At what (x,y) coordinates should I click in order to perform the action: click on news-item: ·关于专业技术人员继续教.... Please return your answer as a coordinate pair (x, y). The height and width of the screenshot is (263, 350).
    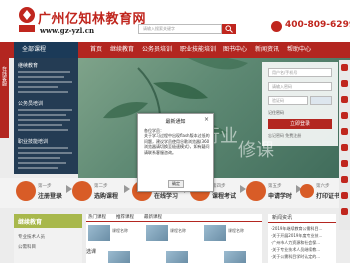
    Looking at the image, I should click on (303, 250).